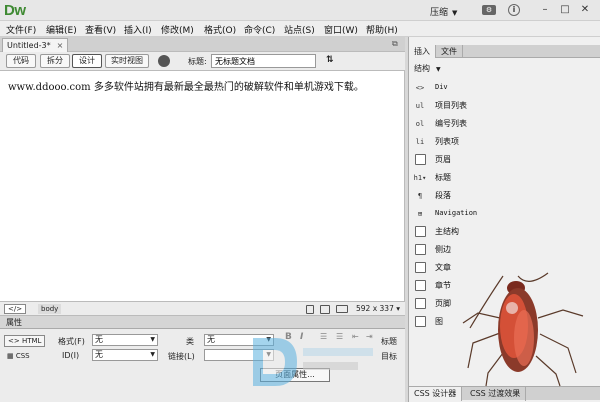 The width and height of the screenshot is (600, 402). I want to click on insert-heading: h1▾ 标题, so click(504, 178).